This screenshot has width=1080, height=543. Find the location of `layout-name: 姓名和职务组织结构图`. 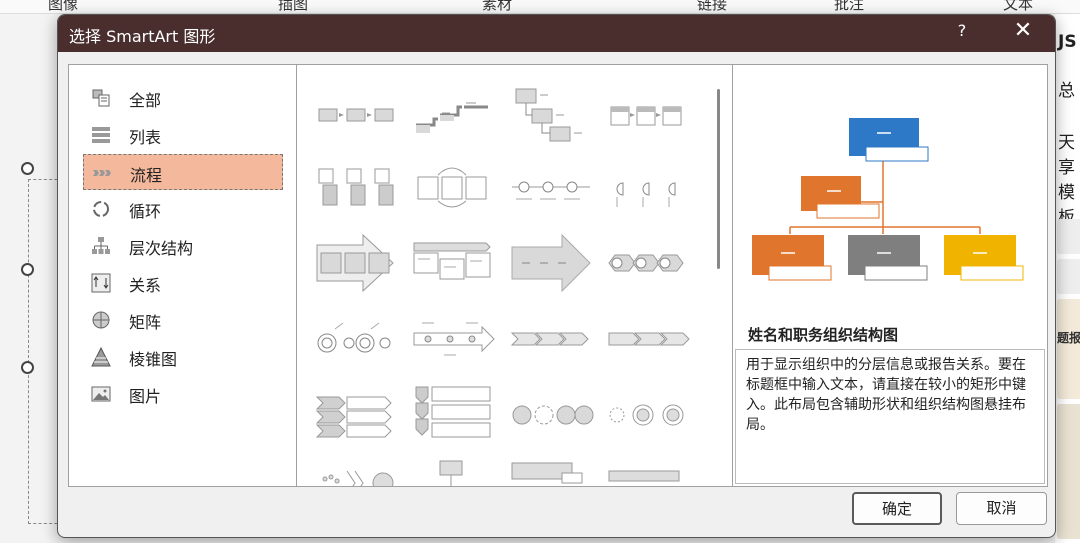

layout-name: 姓名和职务组织结构图 is located at coordinates (823, 335).